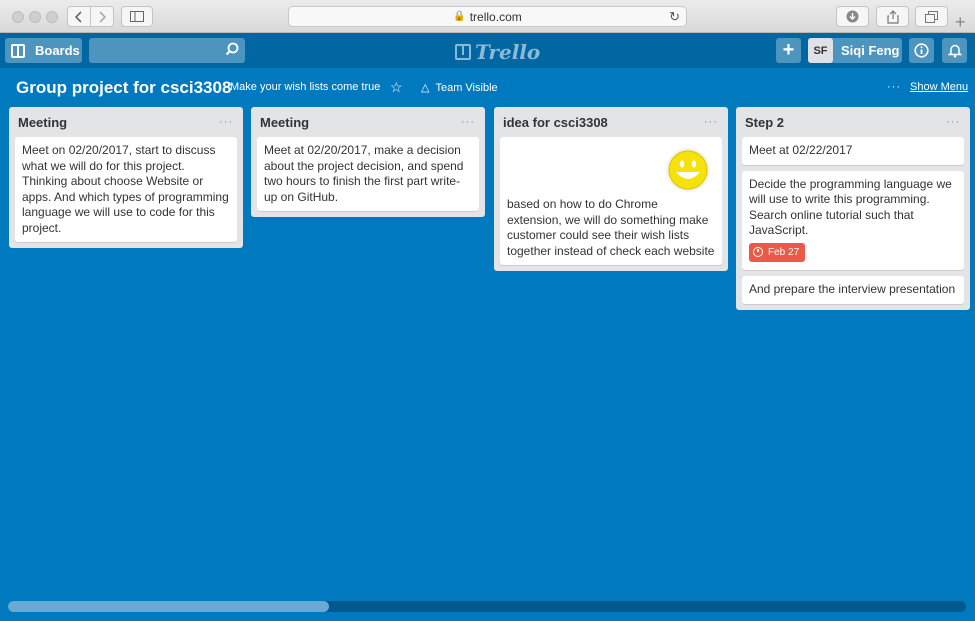 The height and width of the screenshot is (621, 975). Describe the element at coordinates (758, 252) in the screenshot. I see `clock-icon` at that location.